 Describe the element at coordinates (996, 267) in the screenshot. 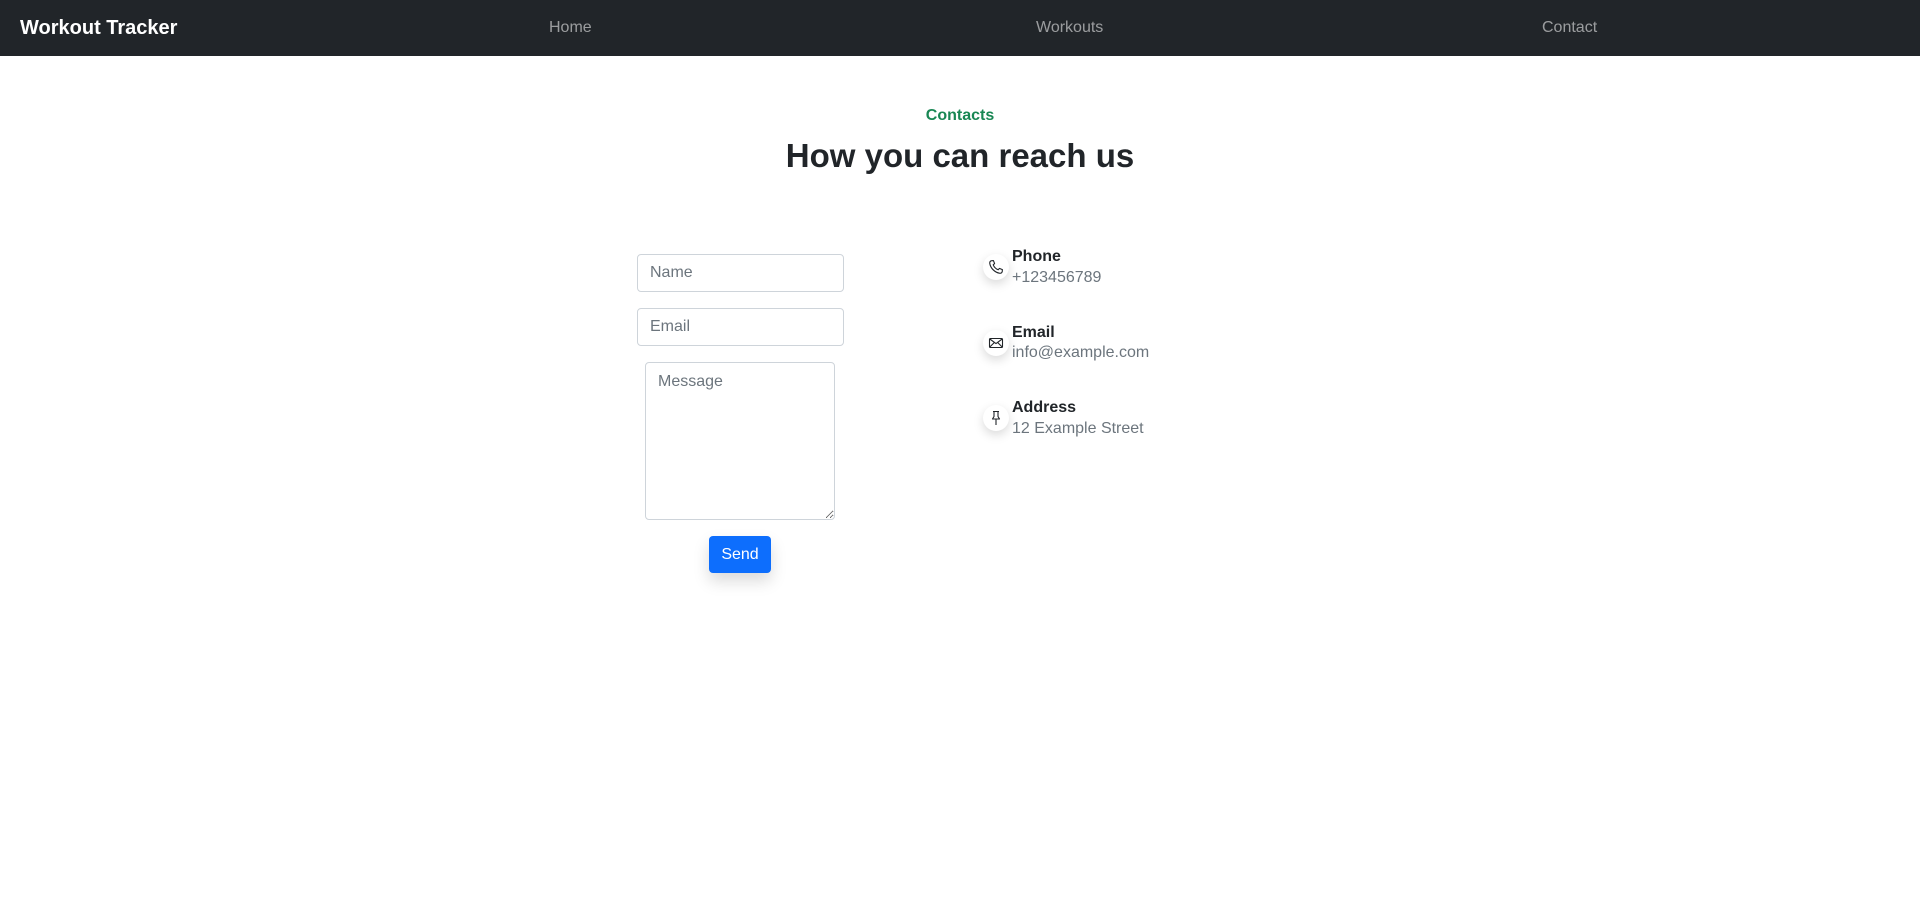

I see `phone-icon` at that location.